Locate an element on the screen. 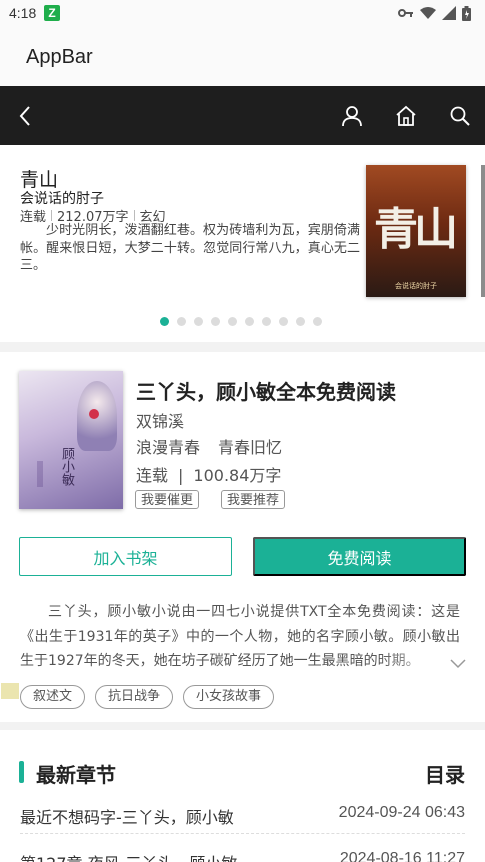  signal-icon is located at coordinates (449, 13).